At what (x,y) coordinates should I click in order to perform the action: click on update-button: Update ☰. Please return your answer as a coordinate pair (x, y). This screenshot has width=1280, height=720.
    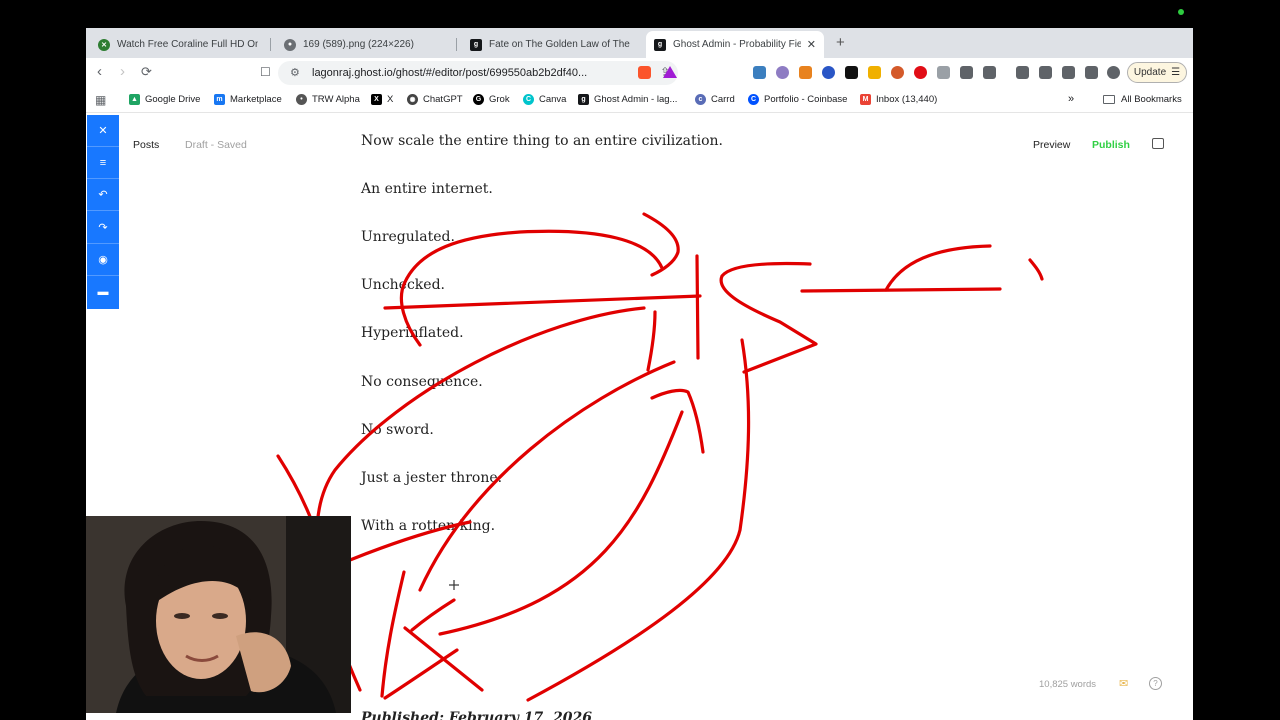
    Looking at the image, I should click on (1157, 72).